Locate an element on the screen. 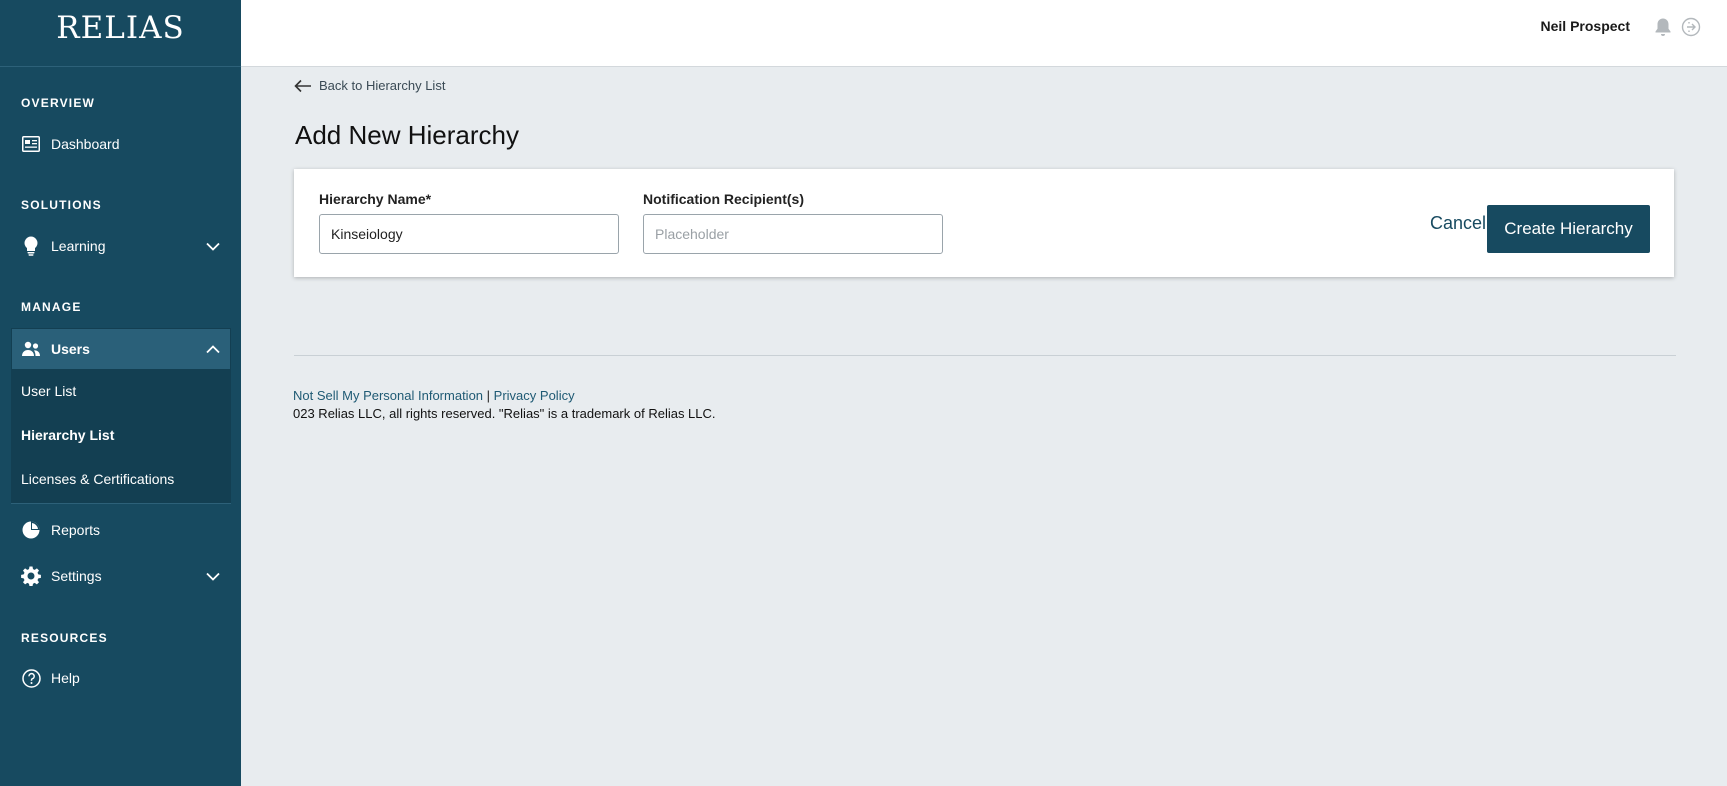 The width and height of the screenshot is (1727, 786). help-icon is located at coordinates (31, 678).